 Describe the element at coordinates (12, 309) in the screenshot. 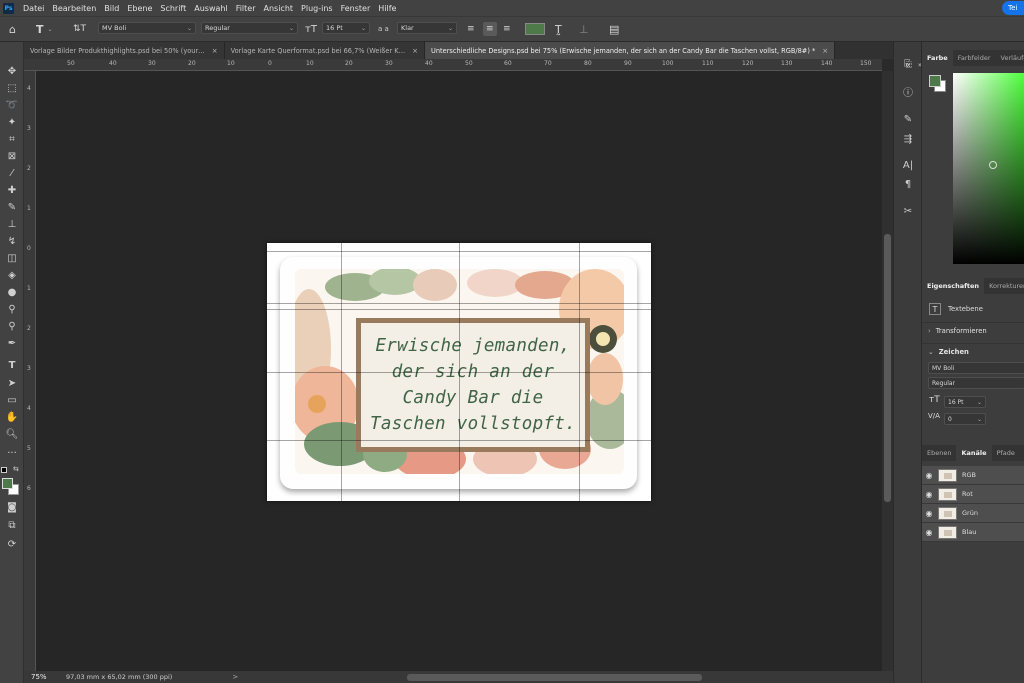

I see `dodge-tool-icon: ⚲` at that location.